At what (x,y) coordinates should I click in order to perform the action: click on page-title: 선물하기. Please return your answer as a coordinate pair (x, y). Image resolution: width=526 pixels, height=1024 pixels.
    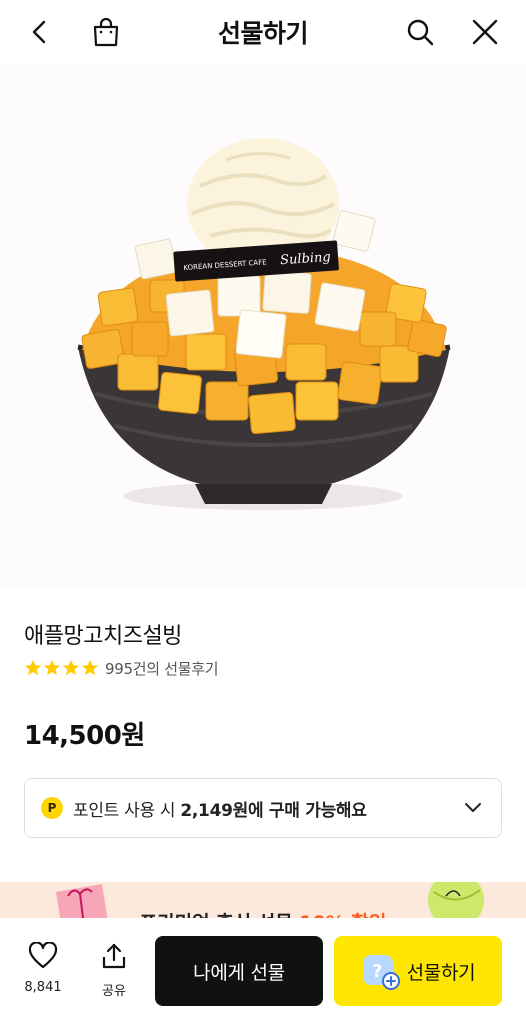
    Looking at the image, I should click on (263, 33).